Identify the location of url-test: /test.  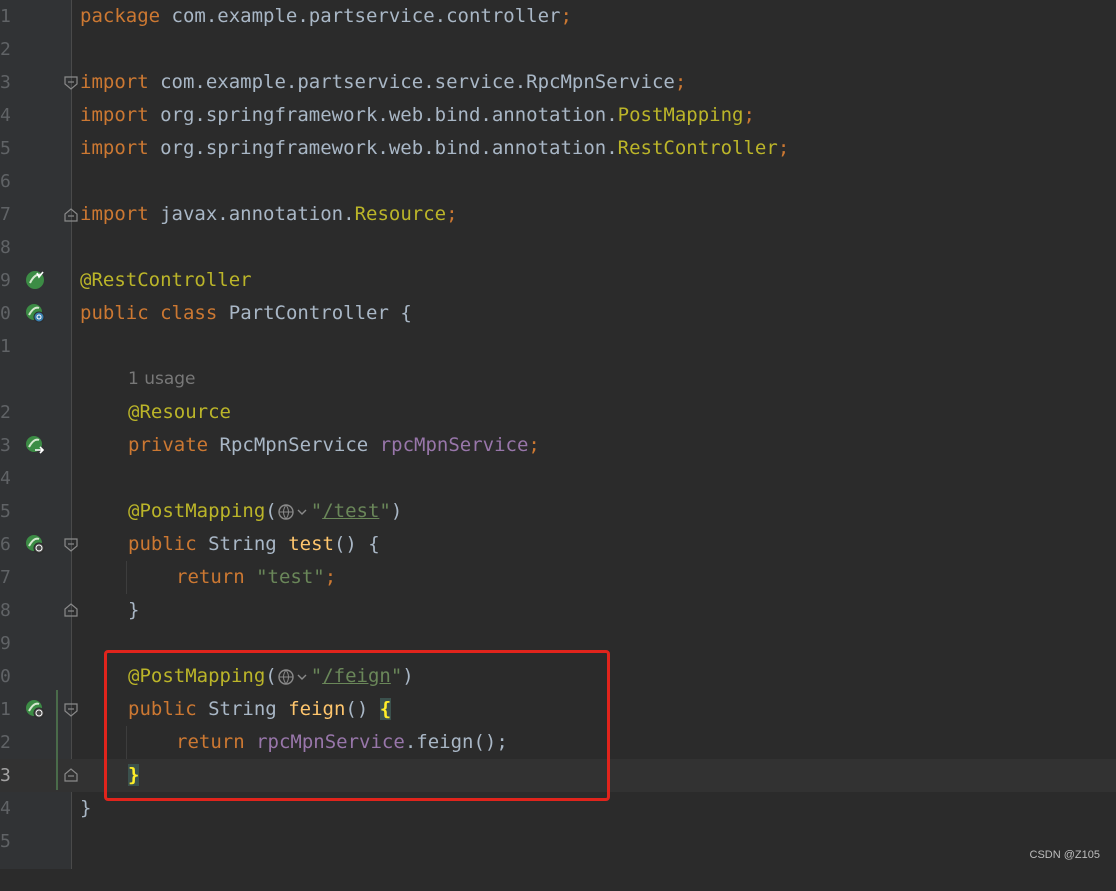
(350, 511).